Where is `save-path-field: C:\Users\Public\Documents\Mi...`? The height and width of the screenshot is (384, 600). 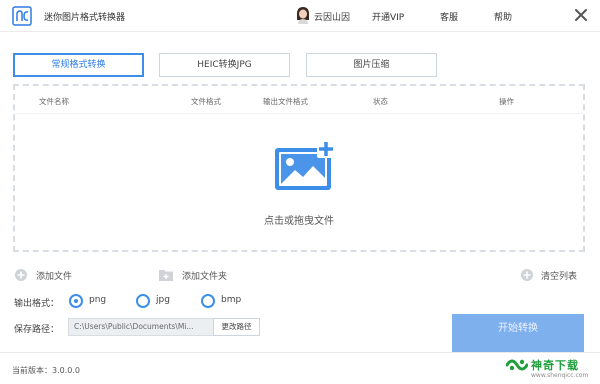
save-path-field: C:\Users\Public\Documents\Mi... is located at coordinates (141, 327).